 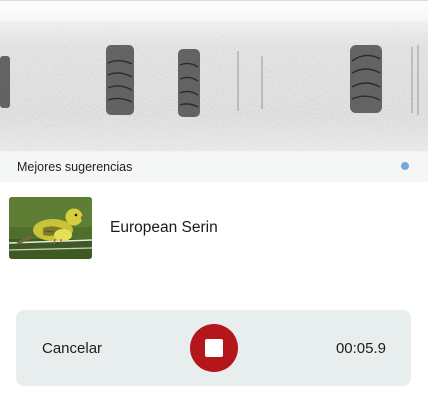 What do you see at coordinates (405, 166) in the screenshot?
I see `live-indicator-dot` at bounding box center [405, 166].